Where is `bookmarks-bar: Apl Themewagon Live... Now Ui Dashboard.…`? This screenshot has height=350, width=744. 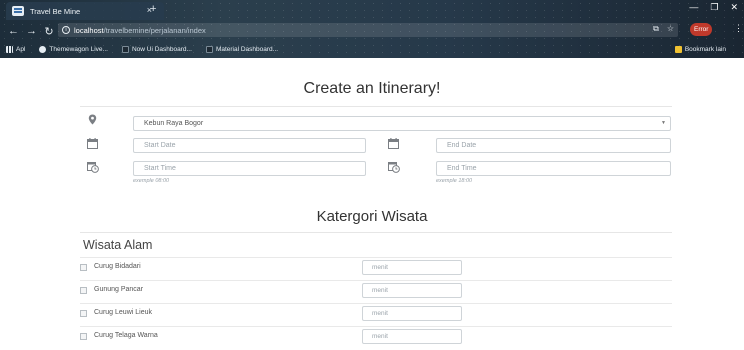 bookmarks-bar: Apl Themewagon Live... Now Ui Dashboard.… is located at coordinates (372, 49).